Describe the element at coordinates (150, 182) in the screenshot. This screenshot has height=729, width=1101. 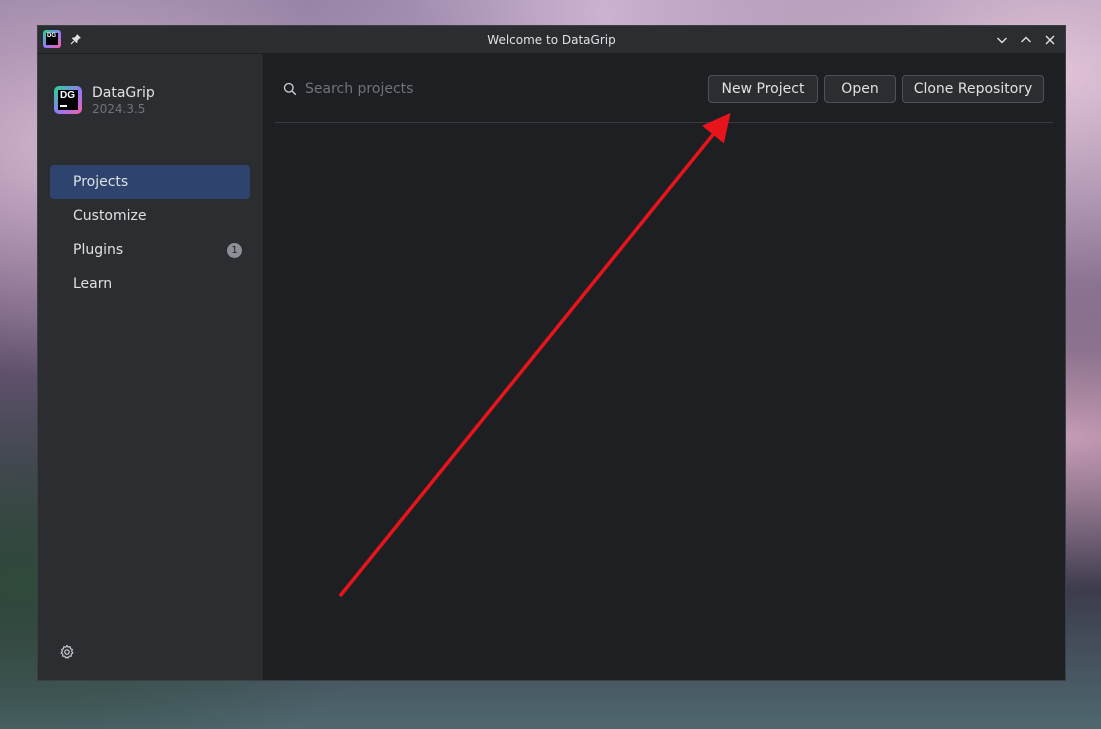
I see `sidebar-item-projects: Projects` at that location.